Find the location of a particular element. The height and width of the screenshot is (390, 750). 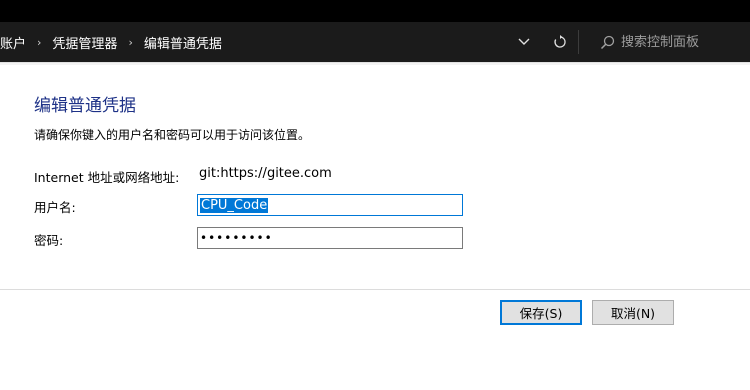

window-top-strip is located at coordinates (375, 11).